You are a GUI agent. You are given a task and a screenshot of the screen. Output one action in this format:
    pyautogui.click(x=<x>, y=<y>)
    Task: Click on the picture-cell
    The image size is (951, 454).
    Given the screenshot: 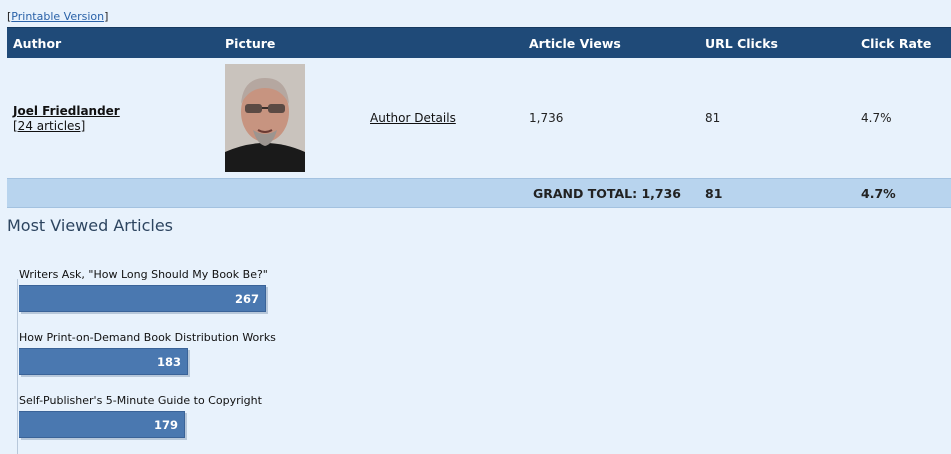 What is the action you would take?
    pyautogui.click(x=291, y=118)
    